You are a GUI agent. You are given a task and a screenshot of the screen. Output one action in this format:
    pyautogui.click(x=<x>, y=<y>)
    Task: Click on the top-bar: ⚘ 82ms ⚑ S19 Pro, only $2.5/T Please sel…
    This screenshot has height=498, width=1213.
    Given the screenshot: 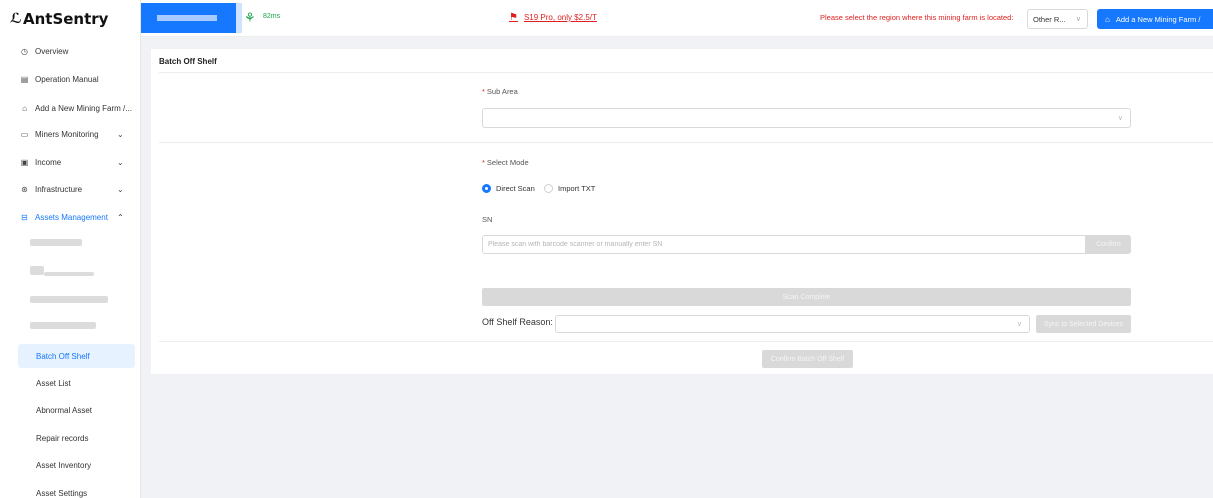 What is the action you would take?
    pyautogui.click(x=677, y=18)
    